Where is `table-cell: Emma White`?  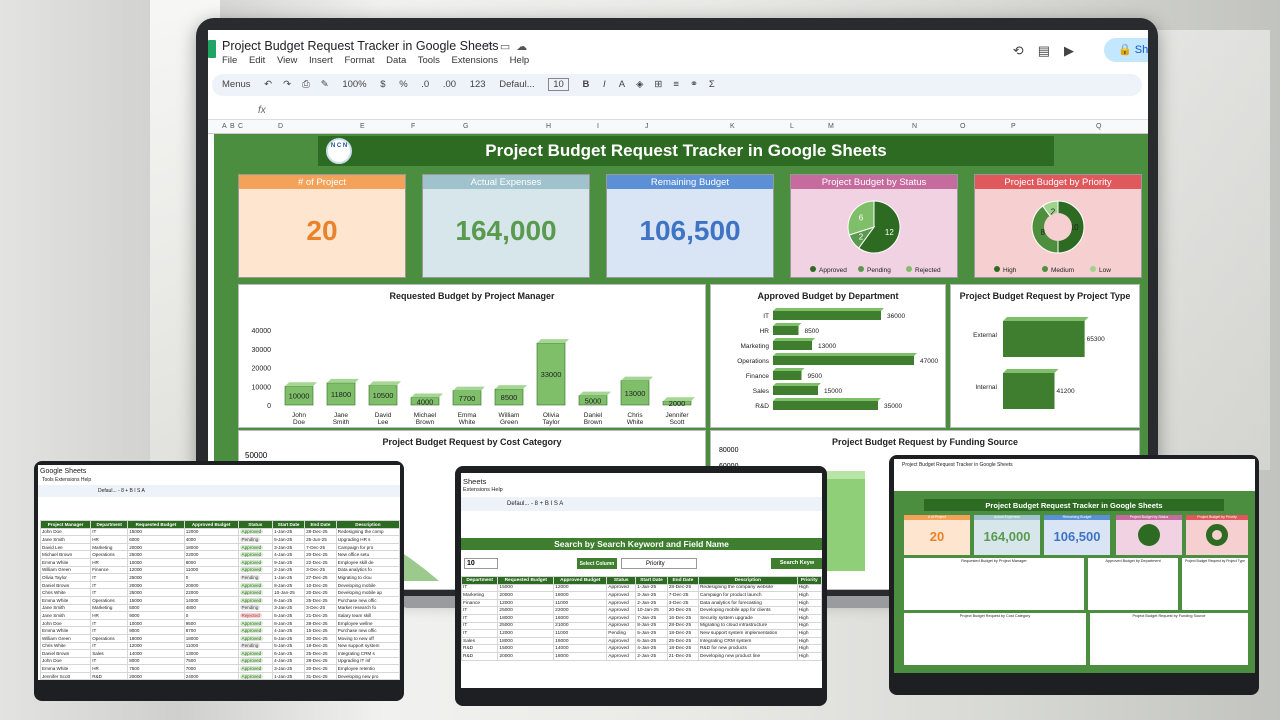 table-cell: Emma White is located at coordinates (65, 668).